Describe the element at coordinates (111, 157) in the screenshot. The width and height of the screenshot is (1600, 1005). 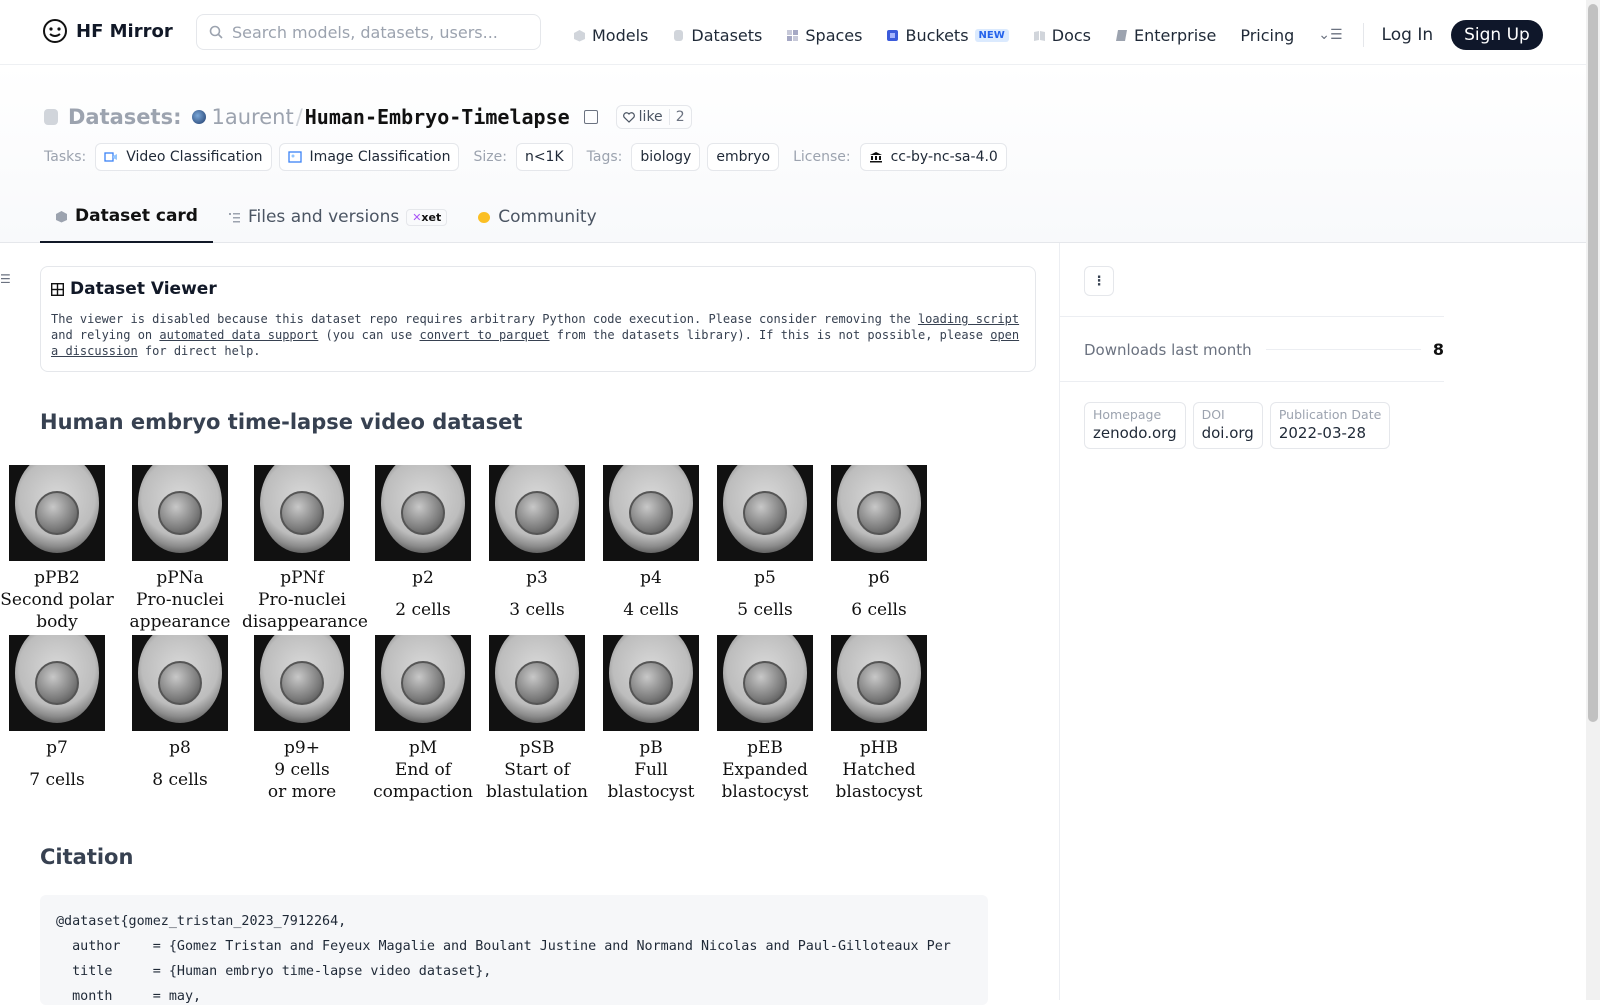
I see `video-classification-icon` at that location.